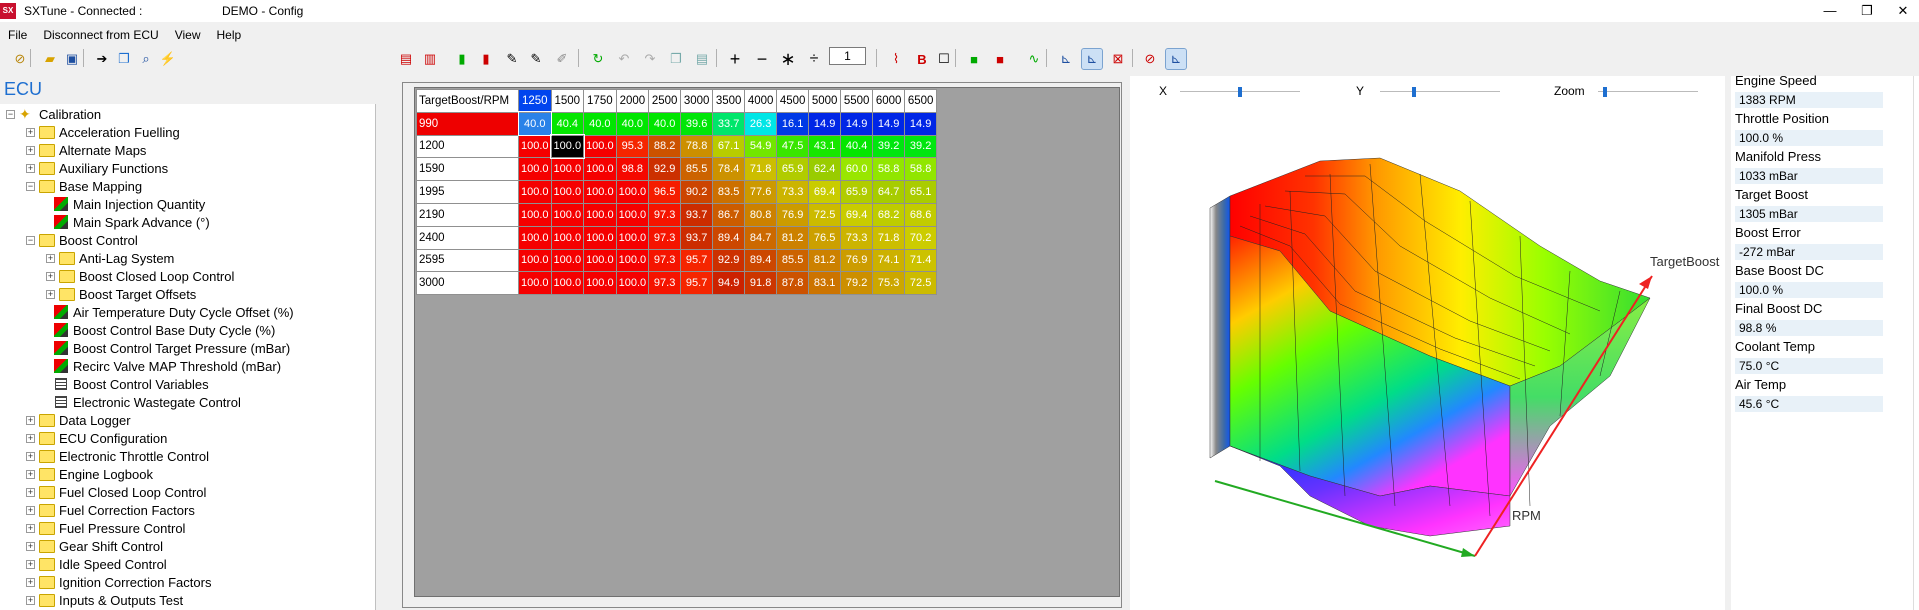  I want to click on delete-col-icon: ▮, so click(486, 59).